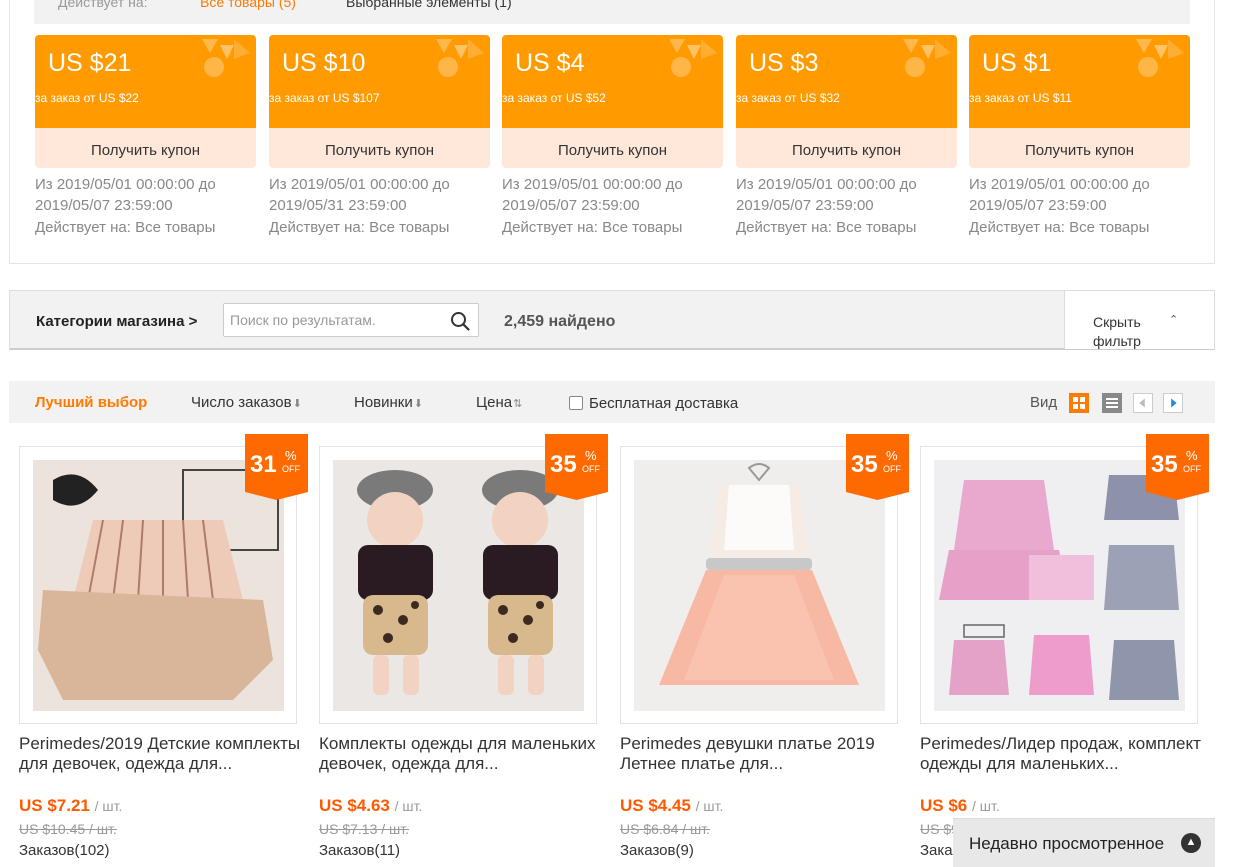 The width and height of the screenshot is (1252, 867). I want to click on coupon-amount: US $21, so click(90, 63).